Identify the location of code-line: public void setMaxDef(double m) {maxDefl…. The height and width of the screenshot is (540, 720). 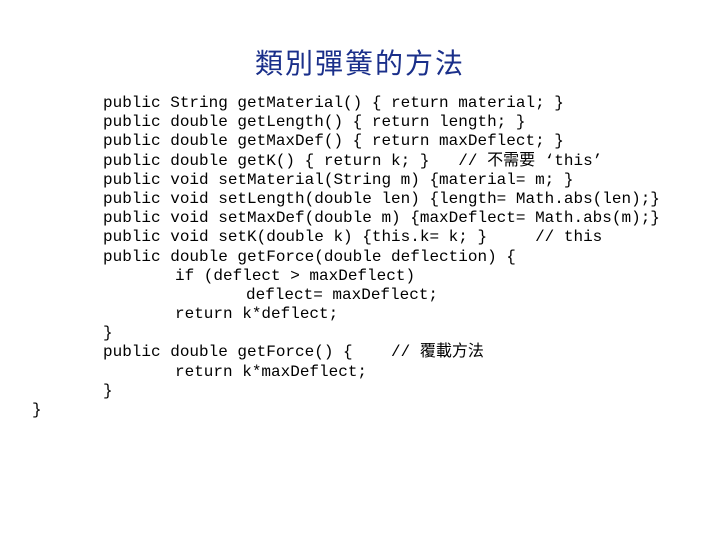
(381, 218).